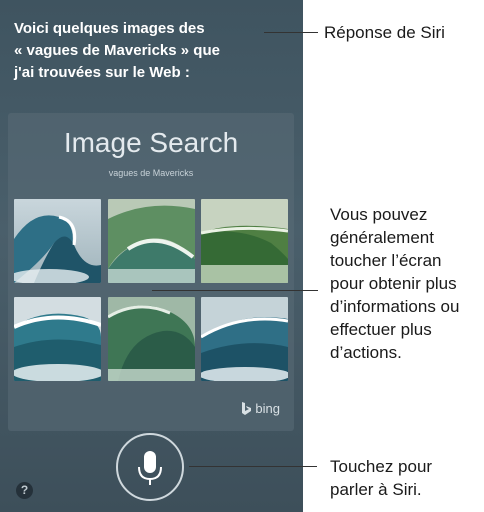 The width and height of the screenshot is (484, 512). Describe the element at coordinates (102, 72) in the screenshot. I see `siri-response-line: j'ai trouvées sur le Web :` at that location.